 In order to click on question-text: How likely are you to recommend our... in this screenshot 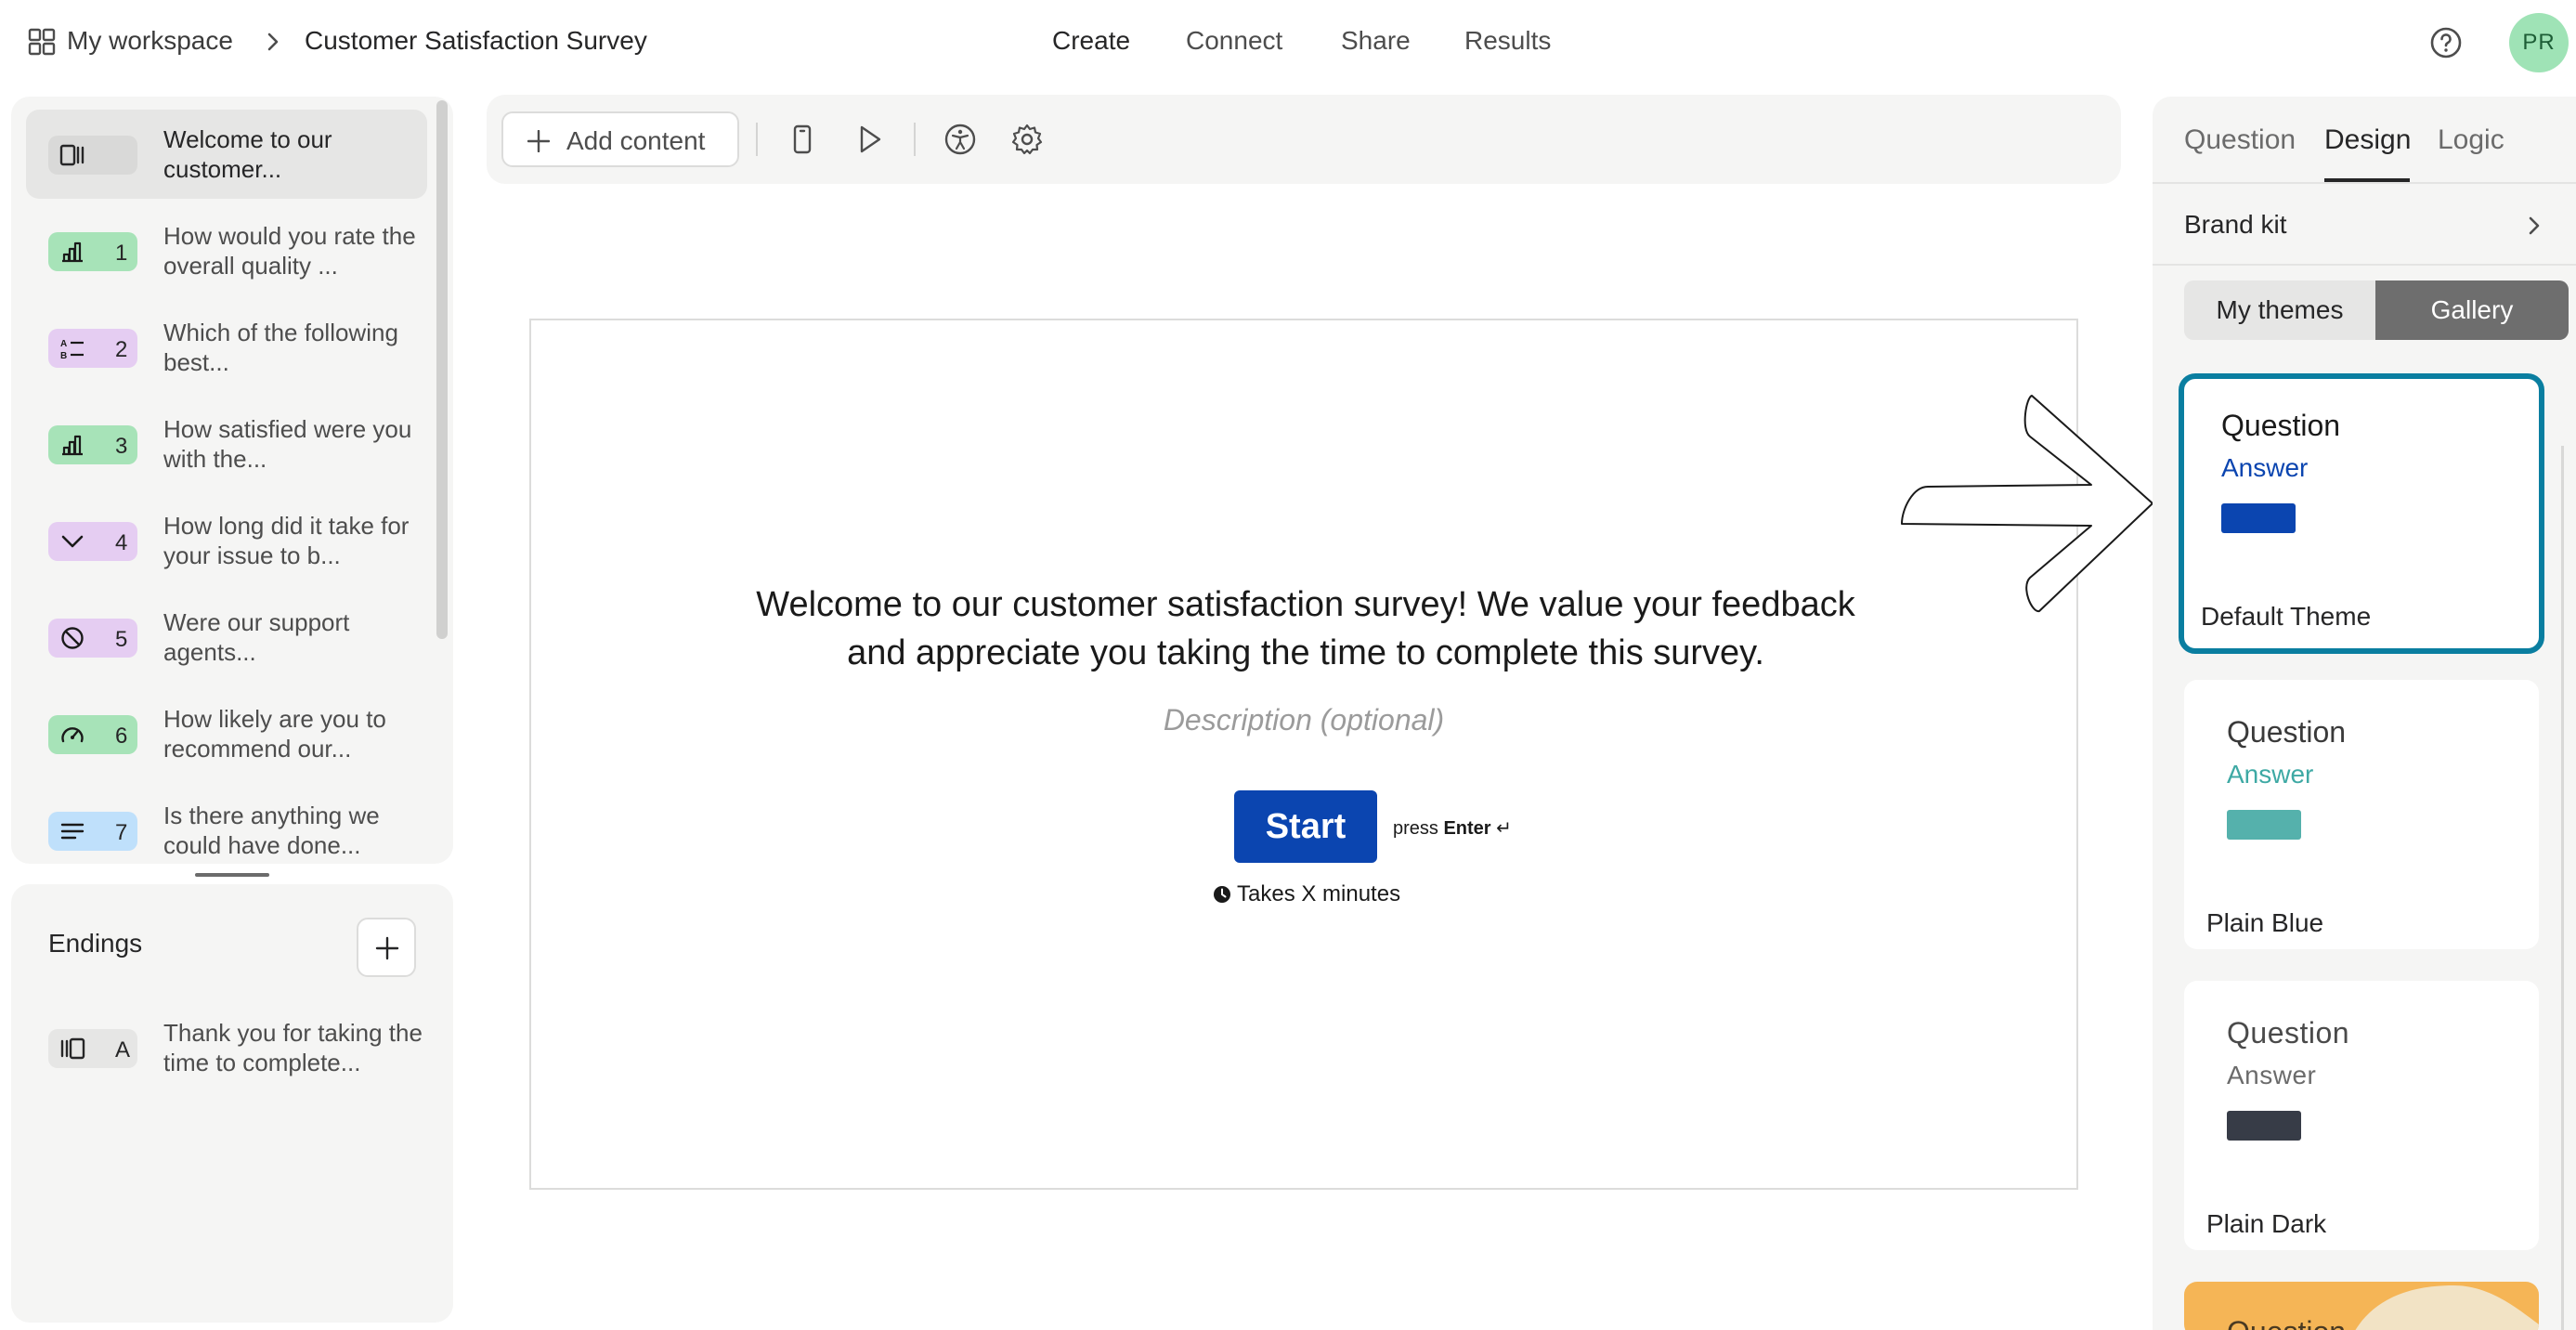, I will do `click(274, 734)`.